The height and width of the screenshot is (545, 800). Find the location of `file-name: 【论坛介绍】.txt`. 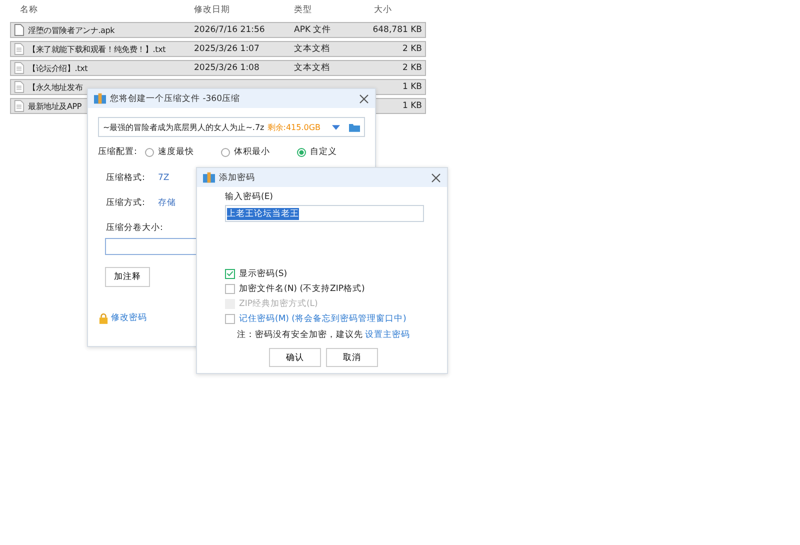

file-name: 【论坛介绍】.txt is located at coordinates (58, 68).